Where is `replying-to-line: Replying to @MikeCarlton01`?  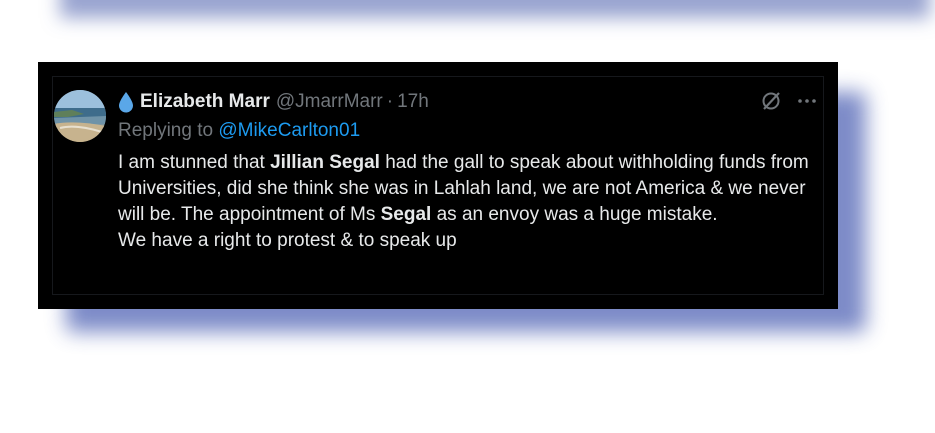 replying-to-line: Replying to @MikeCarlton01 is located at coordinates (239, 131).